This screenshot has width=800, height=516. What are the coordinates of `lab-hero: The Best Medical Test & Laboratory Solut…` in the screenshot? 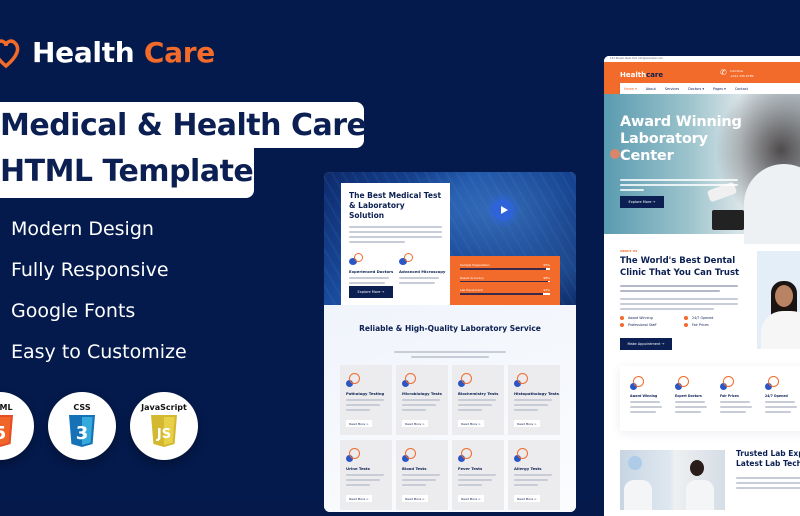 It's located at (450, 238).